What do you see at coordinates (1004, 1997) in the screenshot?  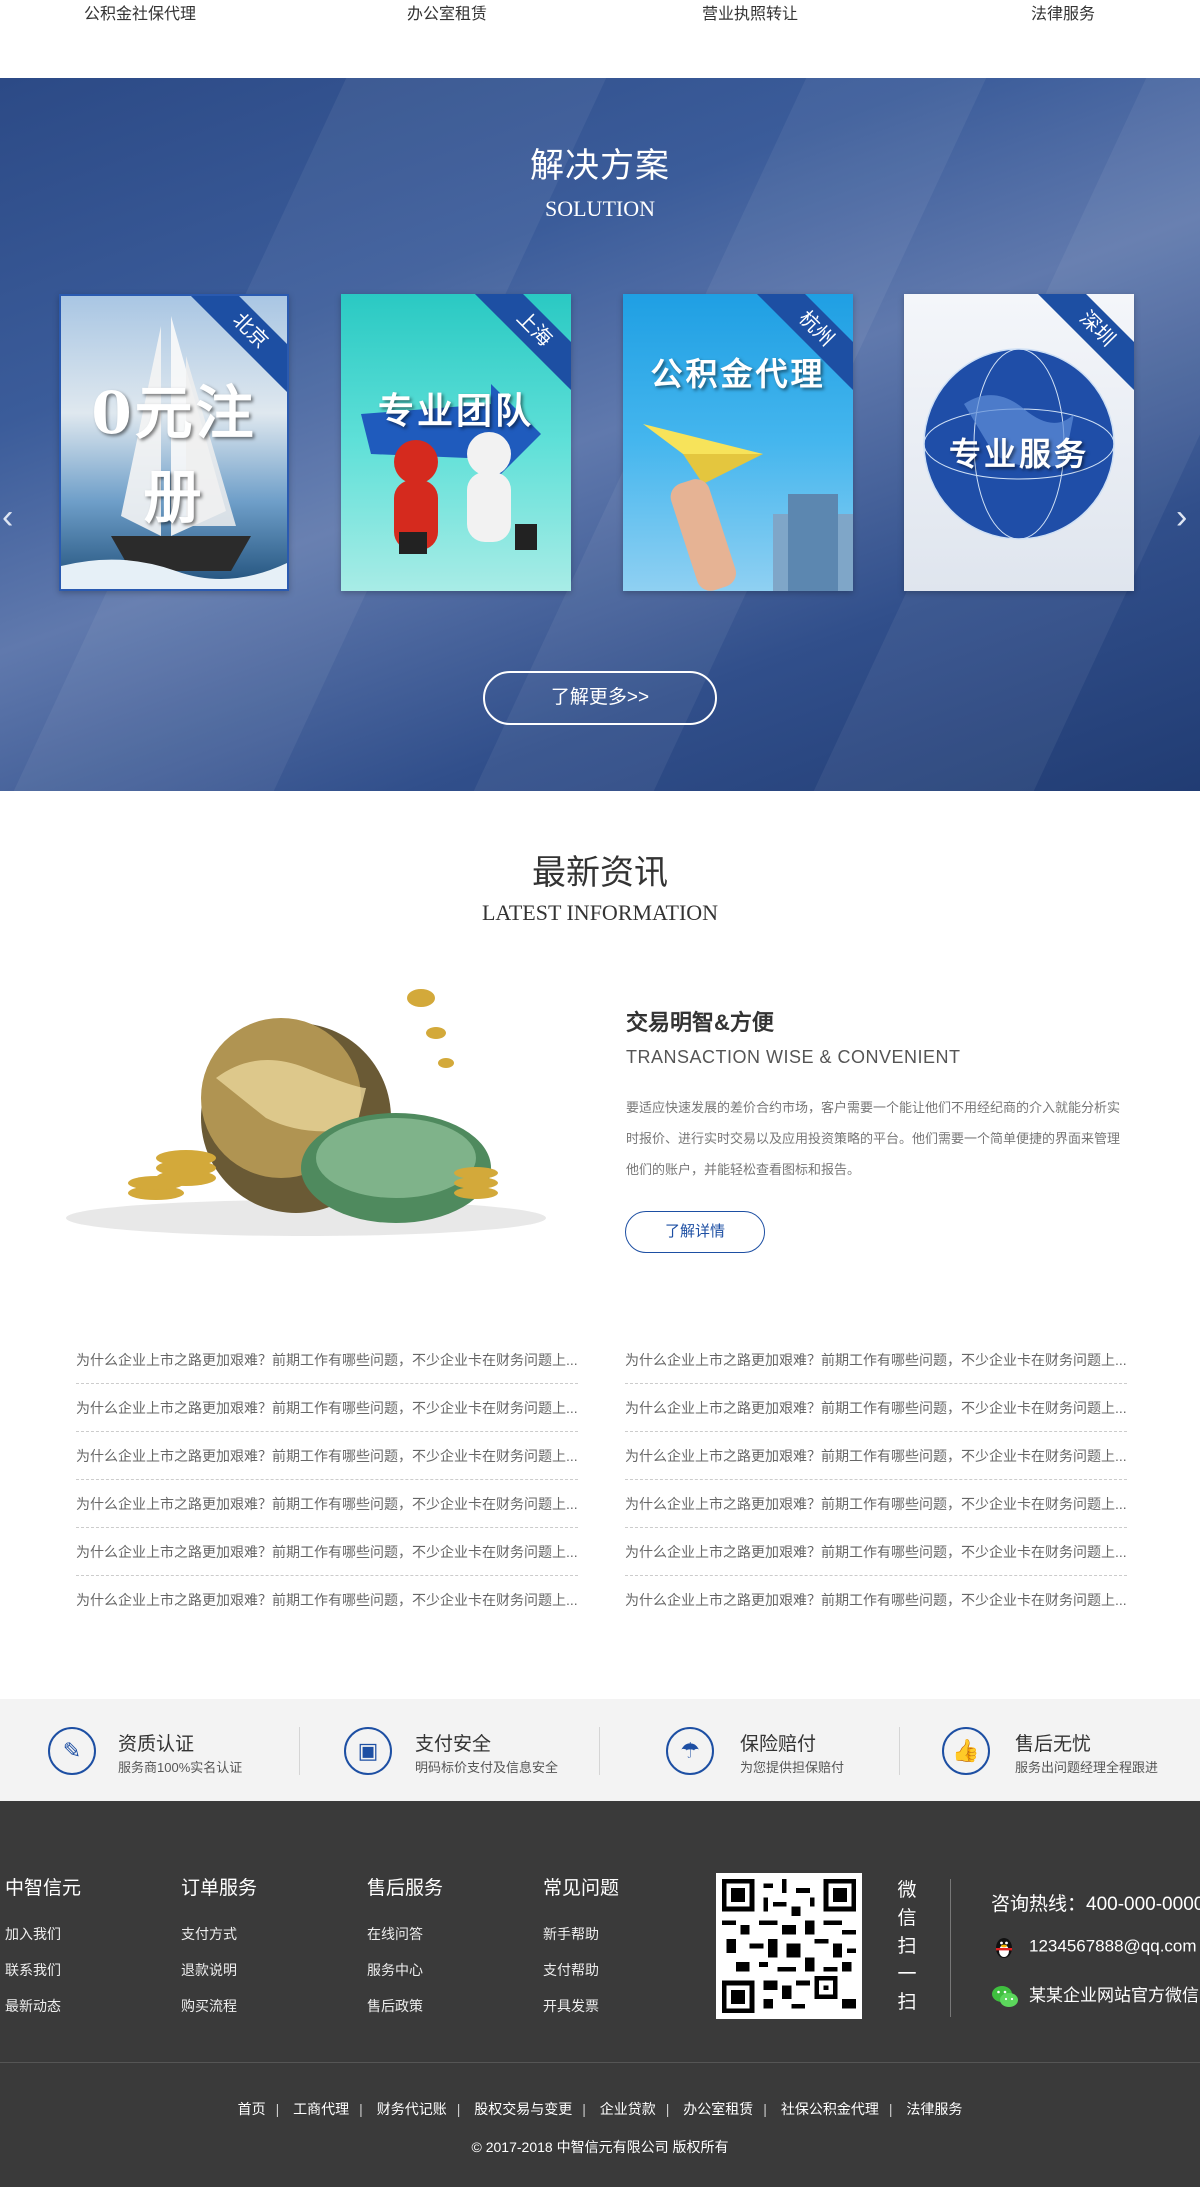 I see `wechat-icon` at bounding box center [1004, 1997].